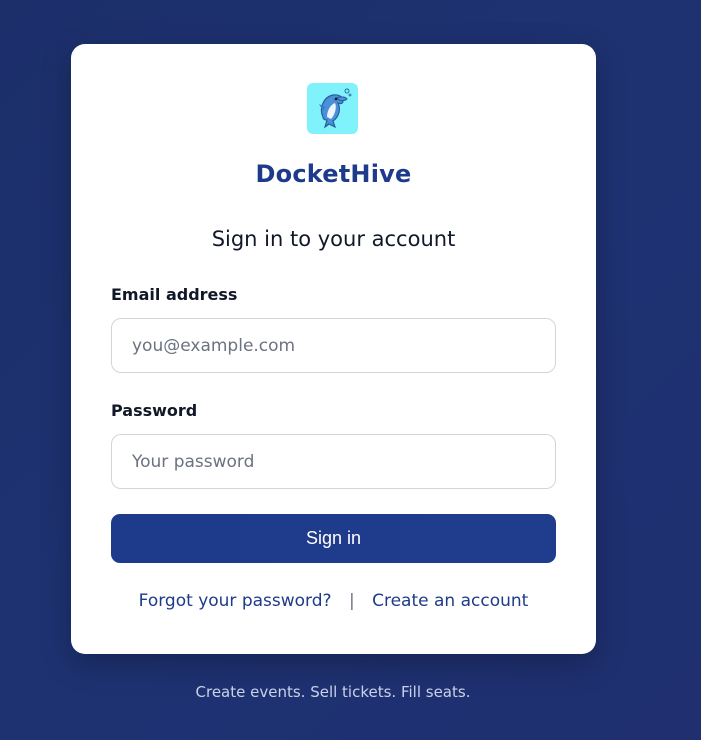  What do you see at coordinates (235, 601) in the screenshot?
I see `forgot-password-link: Forgot your password?` at bounding box center [235, 601].